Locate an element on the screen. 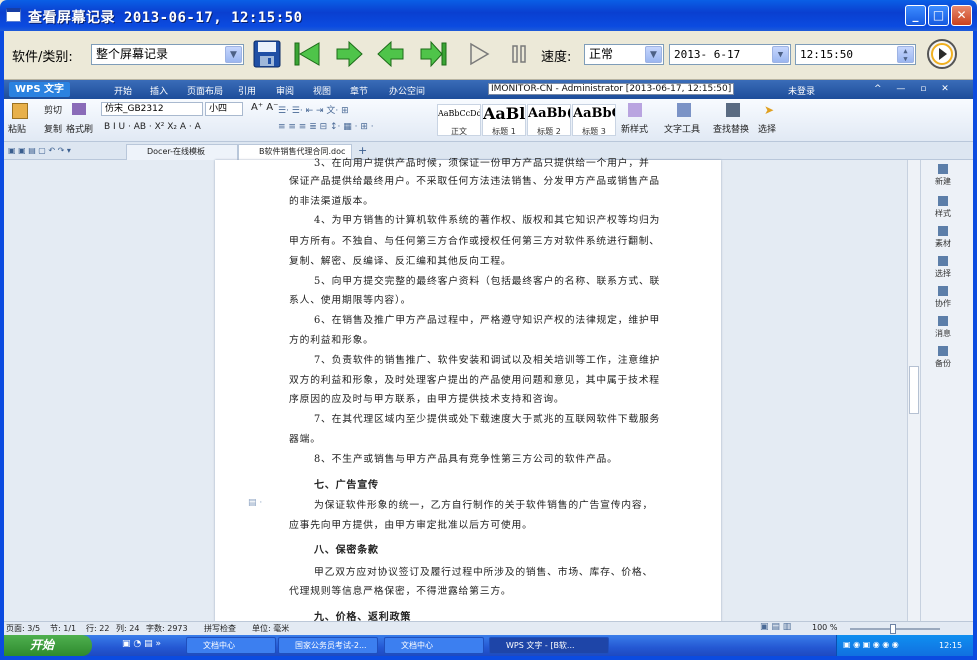  paragraph-icons: ☰· ☰· ⇤ ⇥ 文· ⊞ is located at coordinates (313, 109).